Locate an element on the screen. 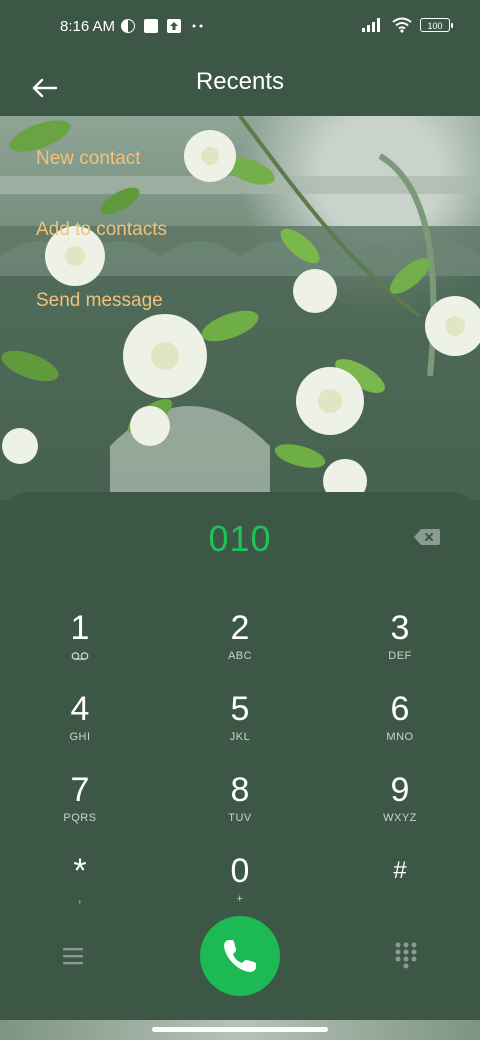 This screenshot has height=1040, width=480. key-2: 2 ABC is located at coordinates (240, 647).